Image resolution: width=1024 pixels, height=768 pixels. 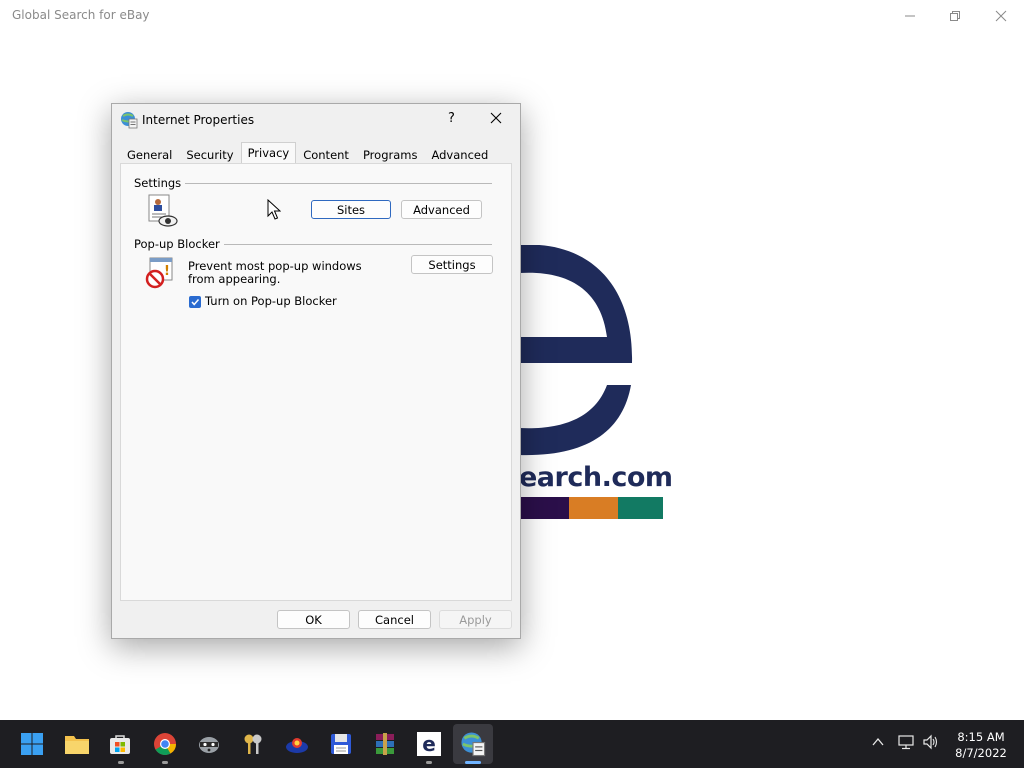 I want to click on taskbar-chrome, so click(x=165, y=744).